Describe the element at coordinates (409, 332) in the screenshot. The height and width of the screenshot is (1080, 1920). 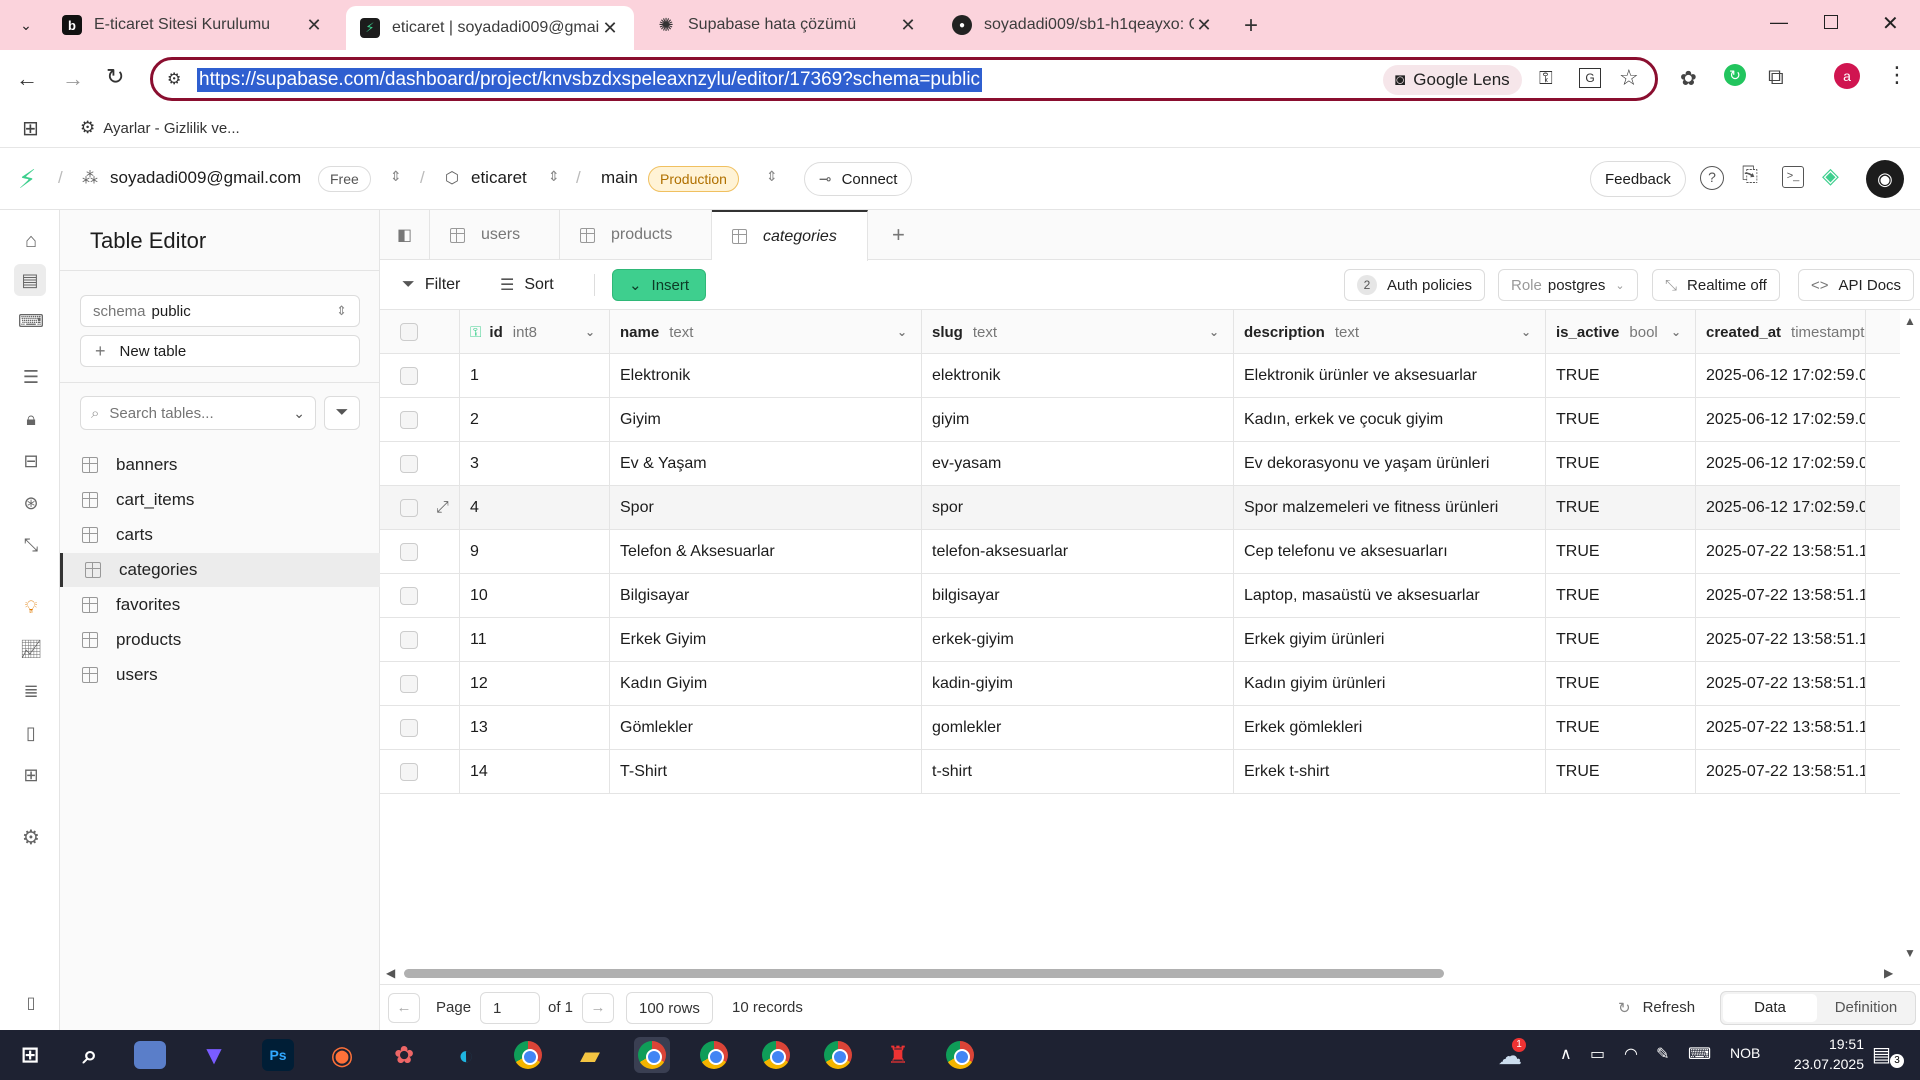
I see `select-all-checkbox` at that location.